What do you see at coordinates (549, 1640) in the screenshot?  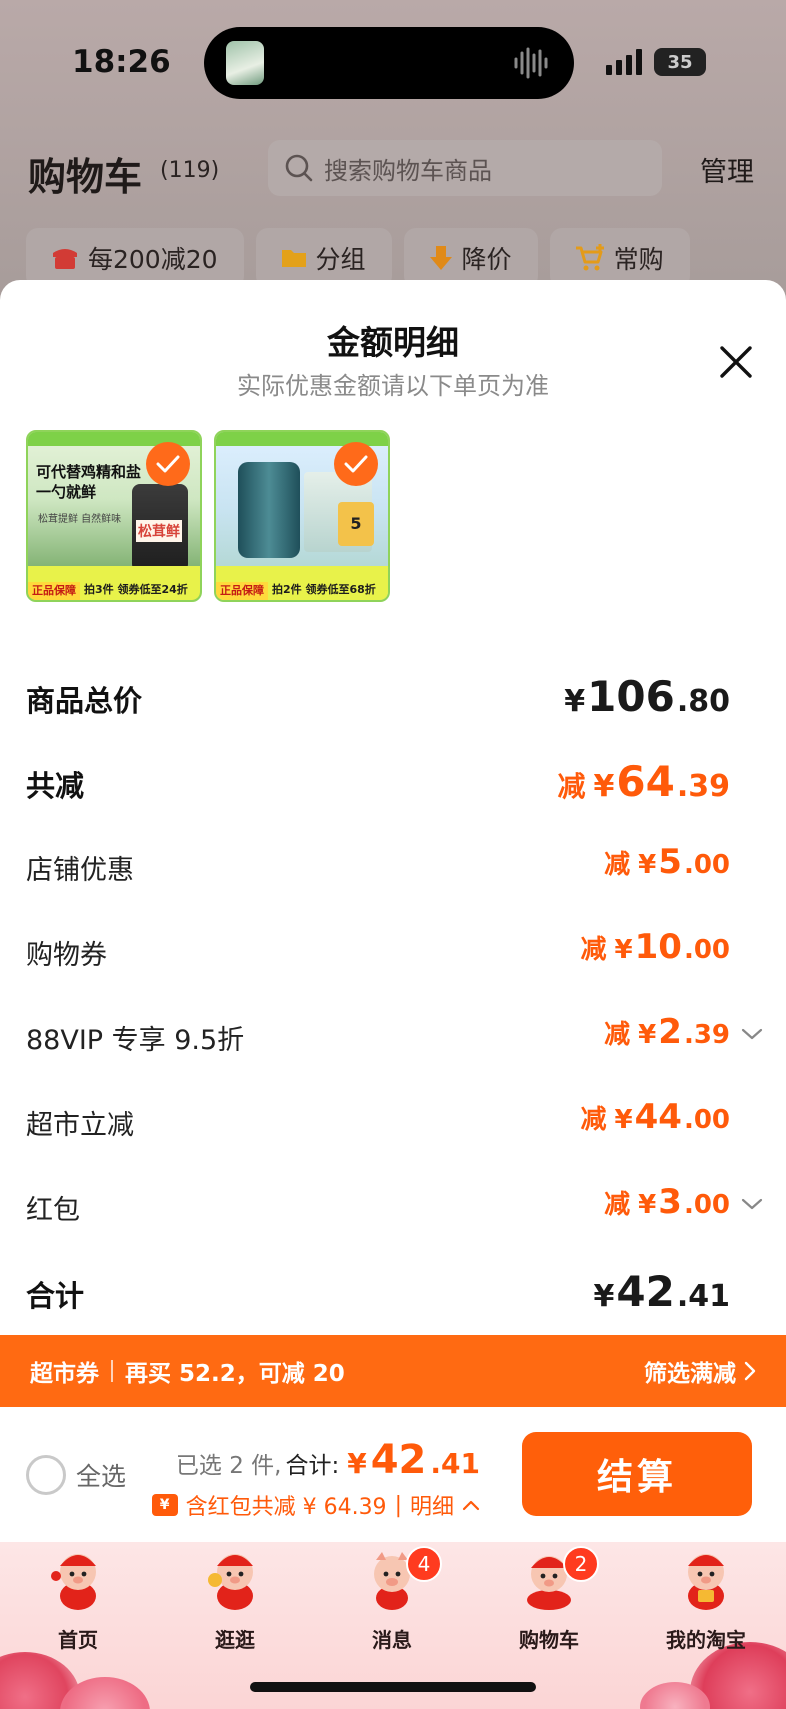 I see `tab-label: 购物车` at bounding box center [549, 1640].